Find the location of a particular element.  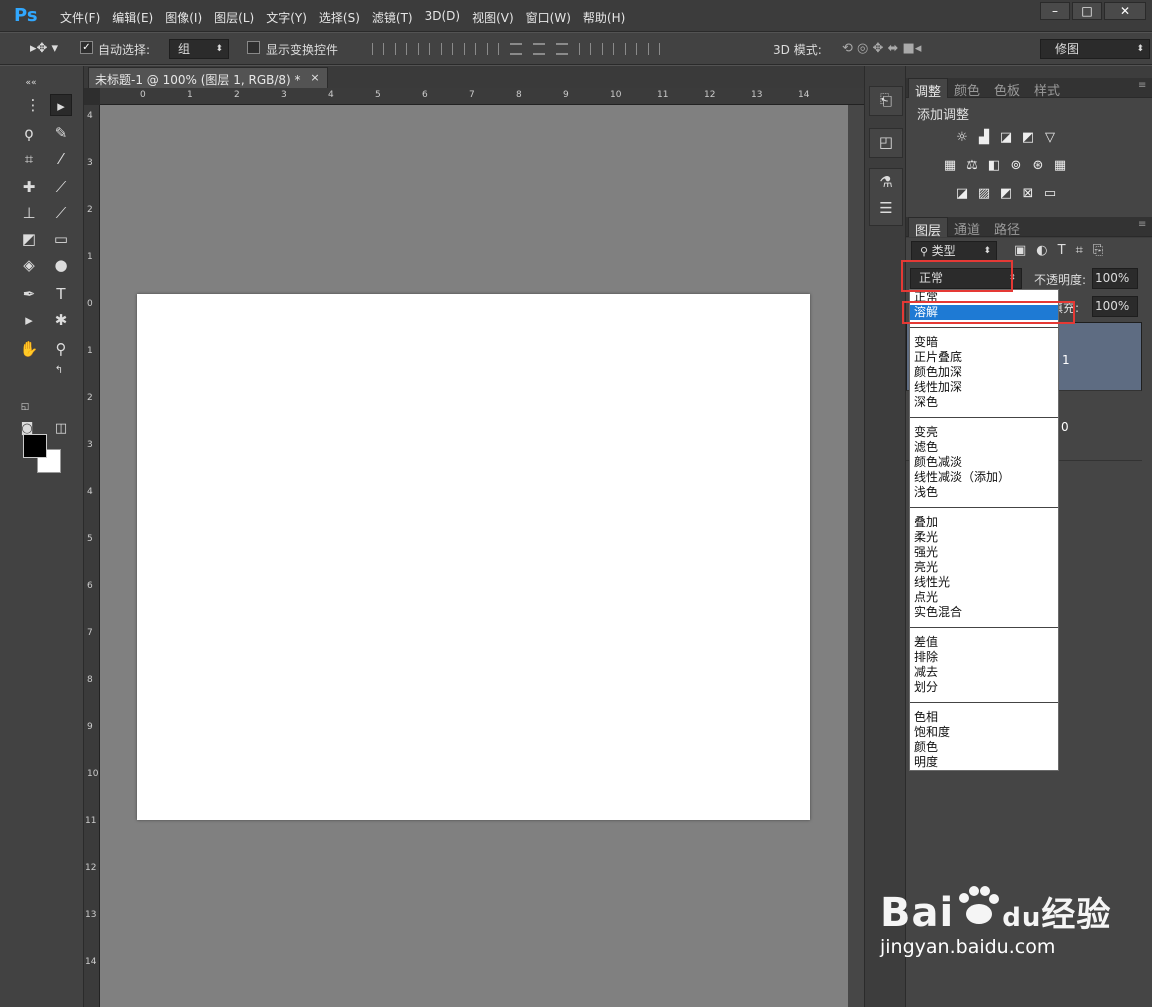

properties-icon: ◰ is located at coordinates (886, 142).